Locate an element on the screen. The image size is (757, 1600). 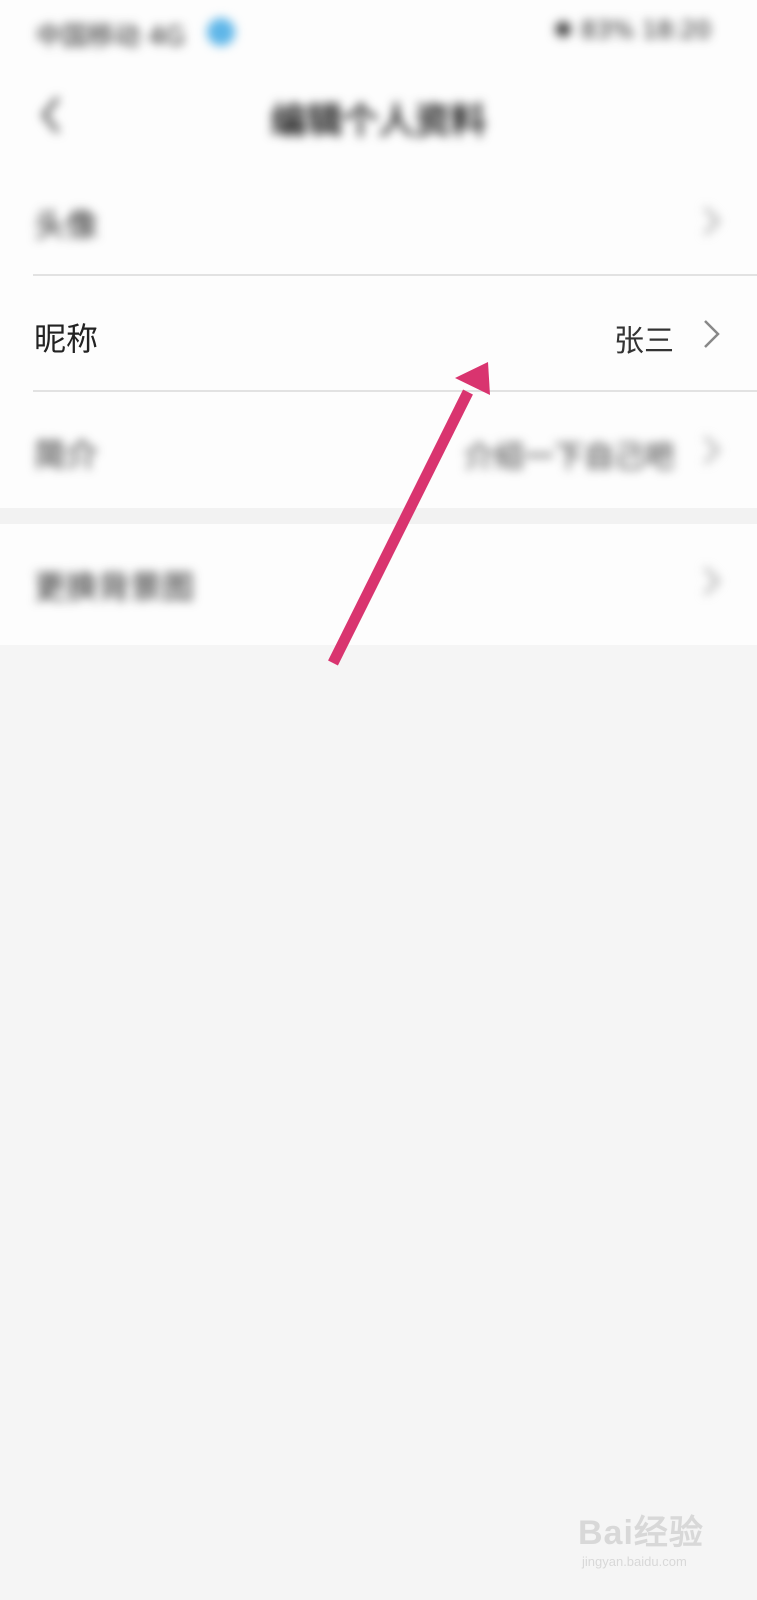
nickname-value: 张三 is located at coordinates (644, 341).